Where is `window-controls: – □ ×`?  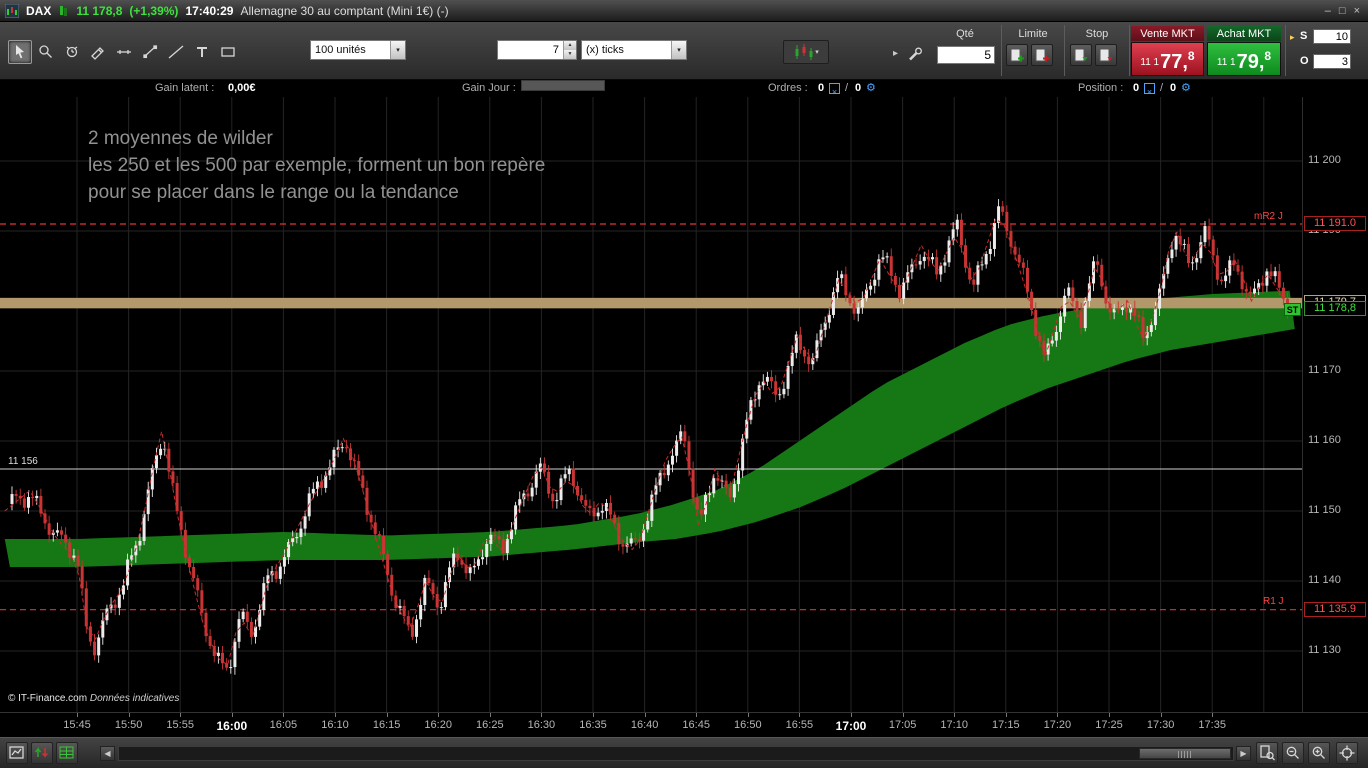
window-controls: – □ × is located at coordinates (1346, 11).